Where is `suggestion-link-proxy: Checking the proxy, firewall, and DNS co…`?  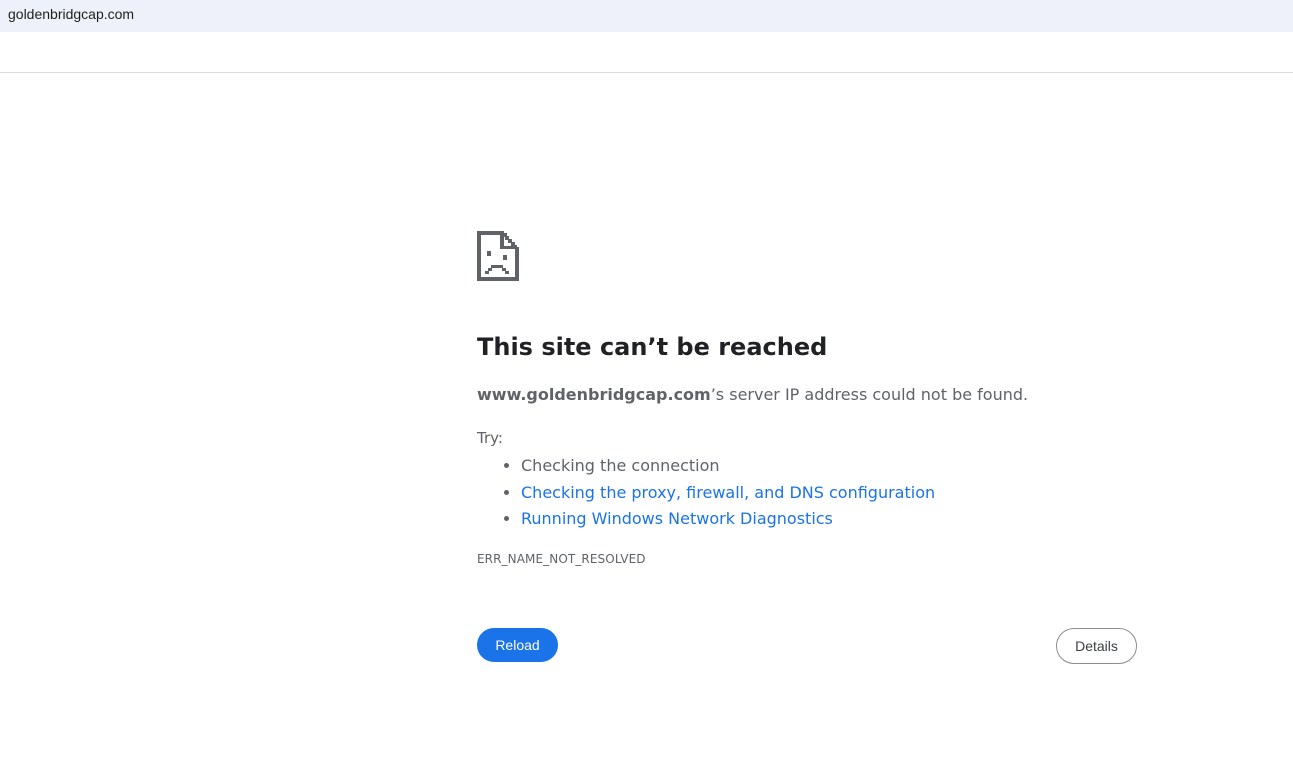
suggestion-link-proxy: Checking the proxy, firewall, and DNS co… is located at coordinates (728, 492).